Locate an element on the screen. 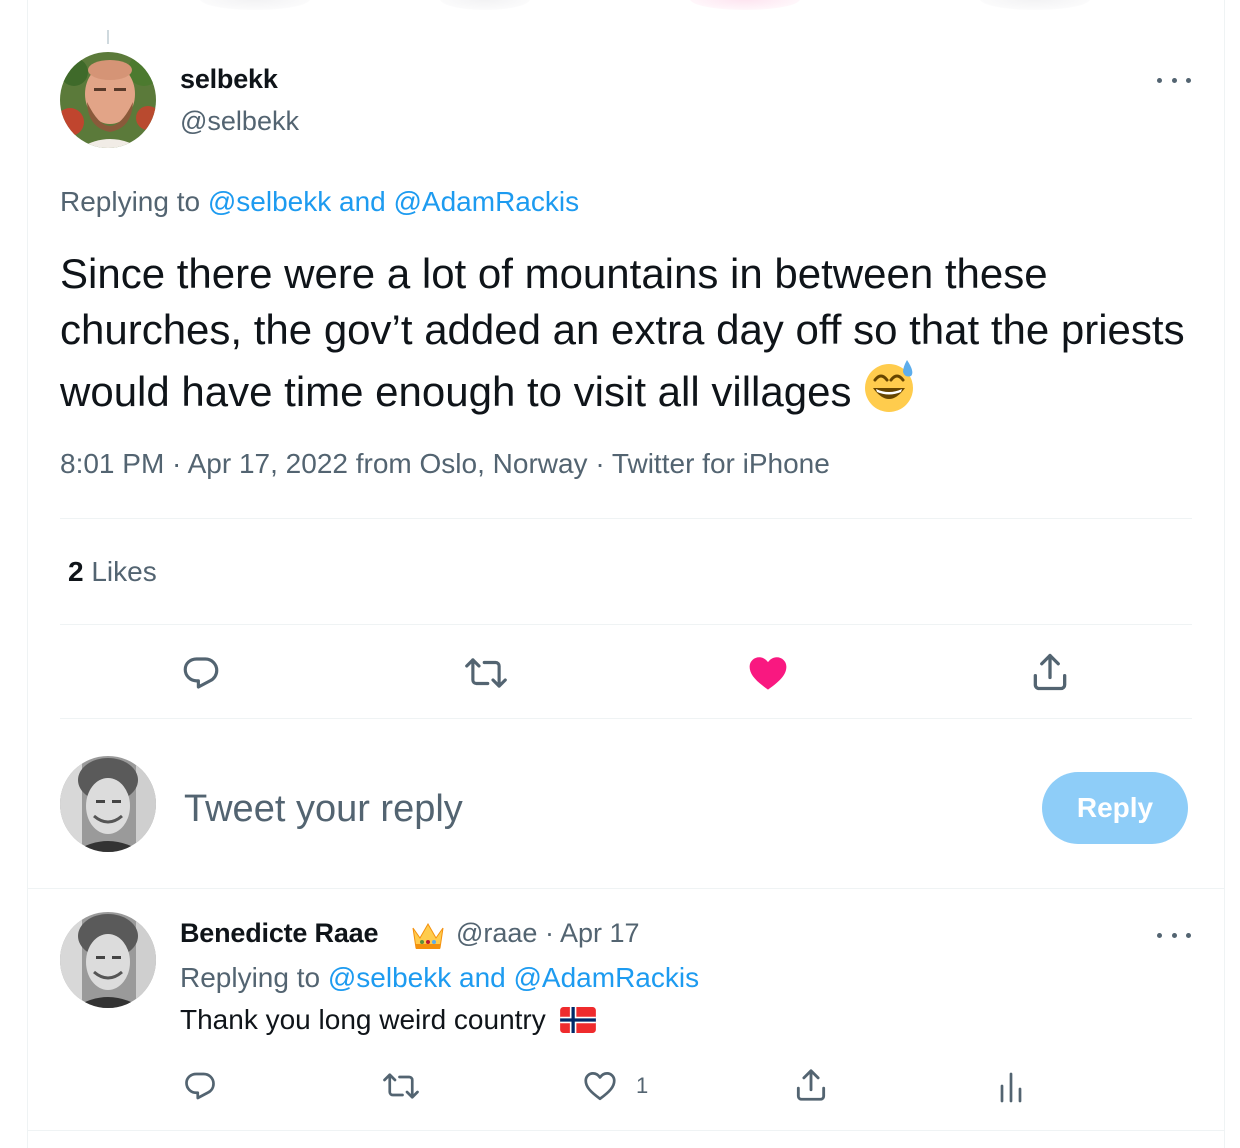  likes-number: 2 is located at coordinates (76, 571).